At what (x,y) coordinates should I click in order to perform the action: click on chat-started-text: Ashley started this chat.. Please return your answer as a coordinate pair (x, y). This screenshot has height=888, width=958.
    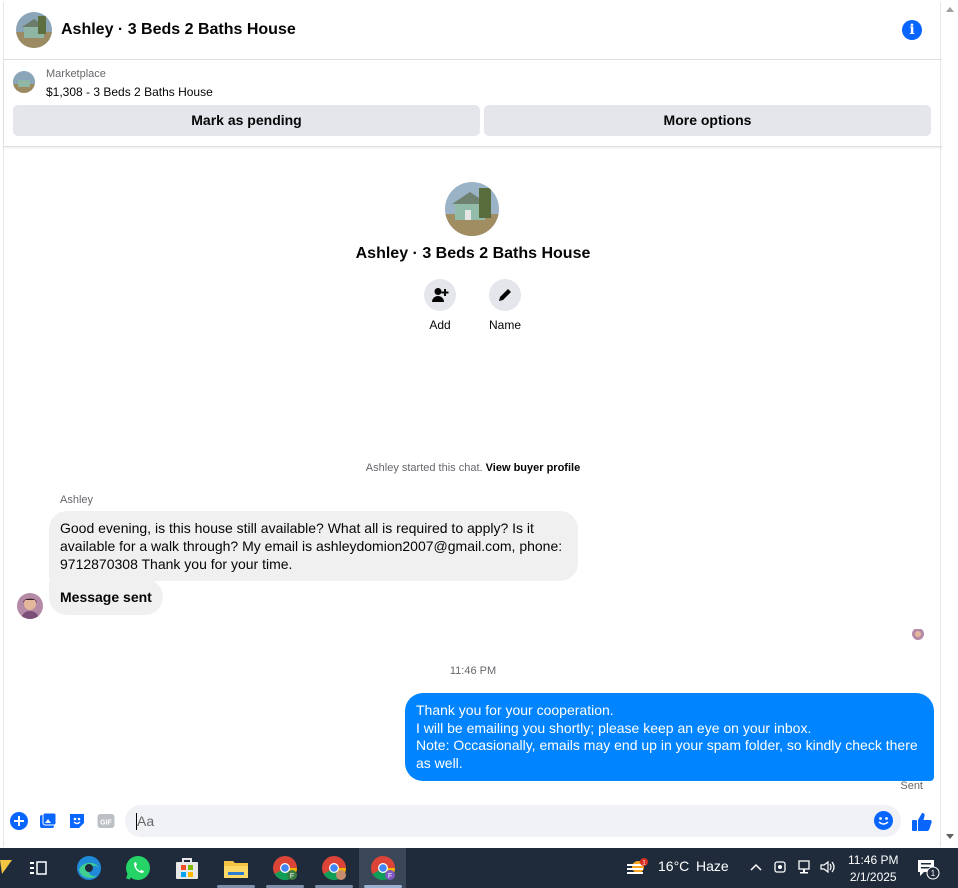
    Looking at the image, I should click on (424, 468).